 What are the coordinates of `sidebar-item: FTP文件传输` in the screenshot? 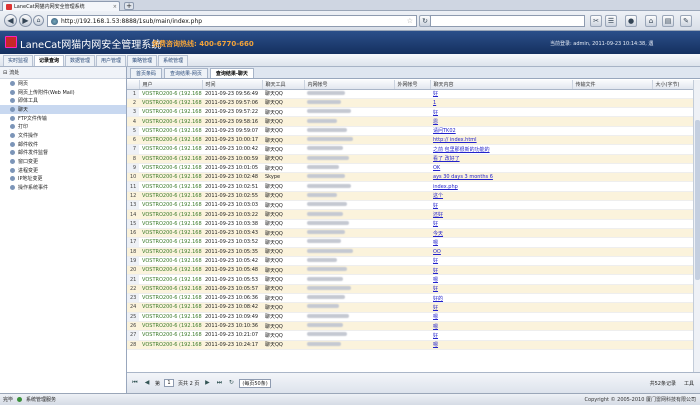 It's located at (63, 118).